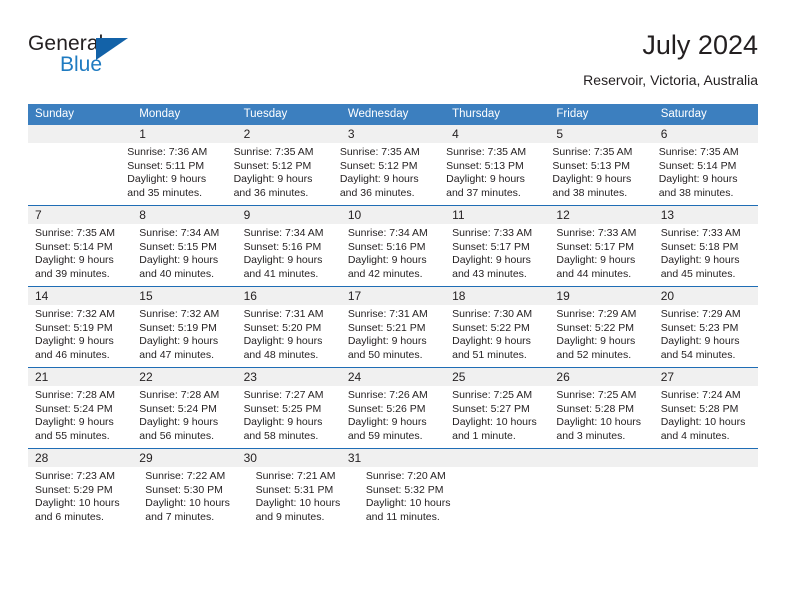 Image resolution: width=792 pixels, height=612 pixels. Describe the element at coordinates (497, 296) in the screenshot. I see `day-number-18: 18` at that location.